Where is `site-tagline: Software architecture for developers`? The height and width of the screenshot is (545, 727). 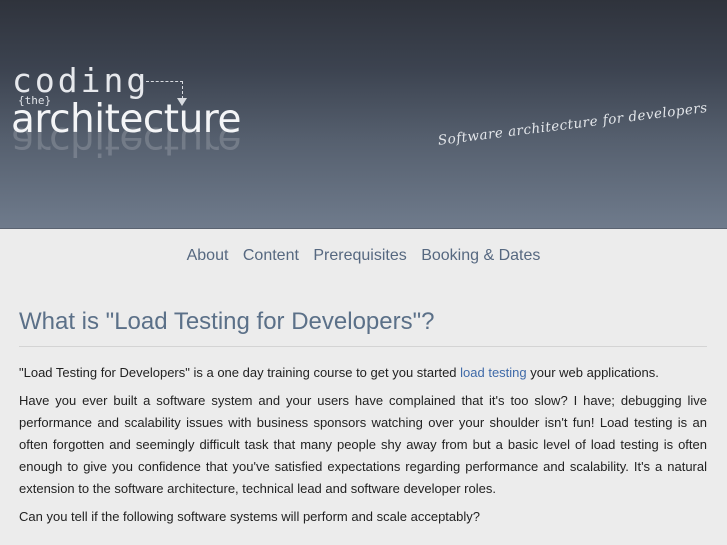
site-tagline: Software architecture for developers is located at coordinates (573, 124).